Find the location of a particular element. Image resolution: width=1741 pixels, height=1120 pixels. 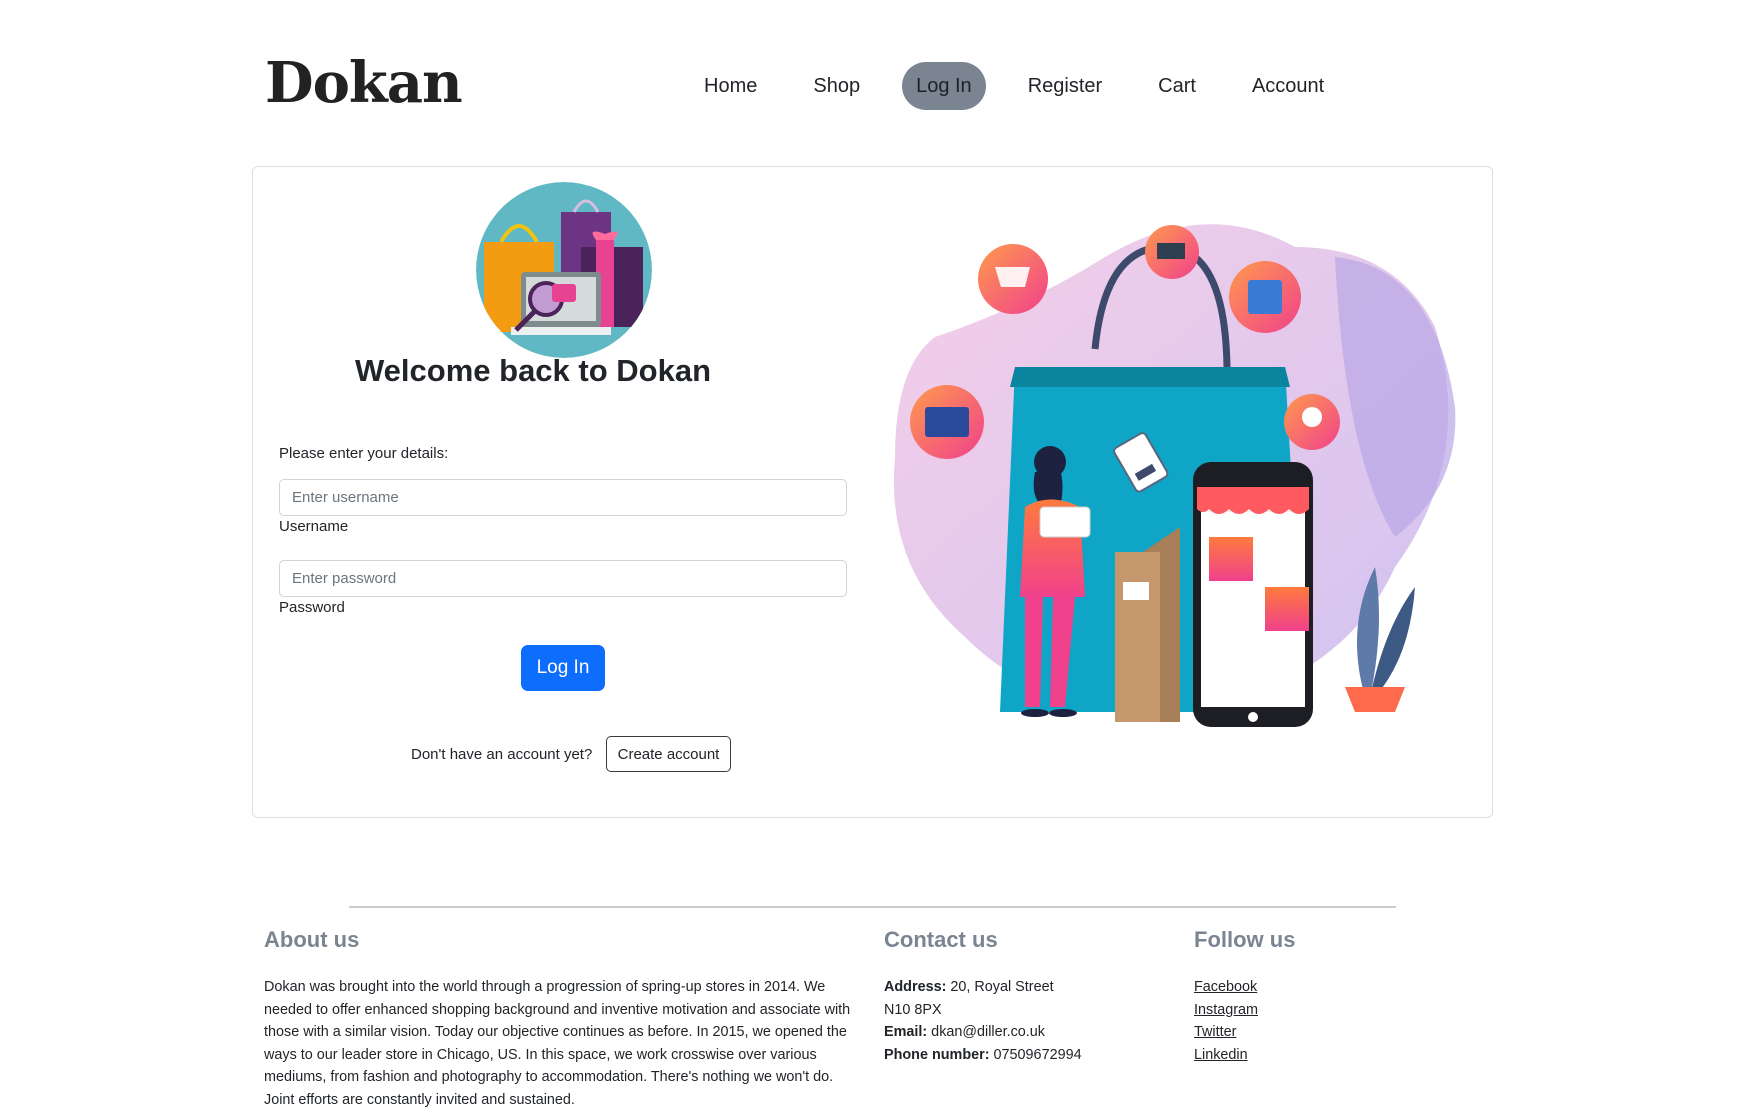

nav-home: Home is located at coordinates (730, 86).